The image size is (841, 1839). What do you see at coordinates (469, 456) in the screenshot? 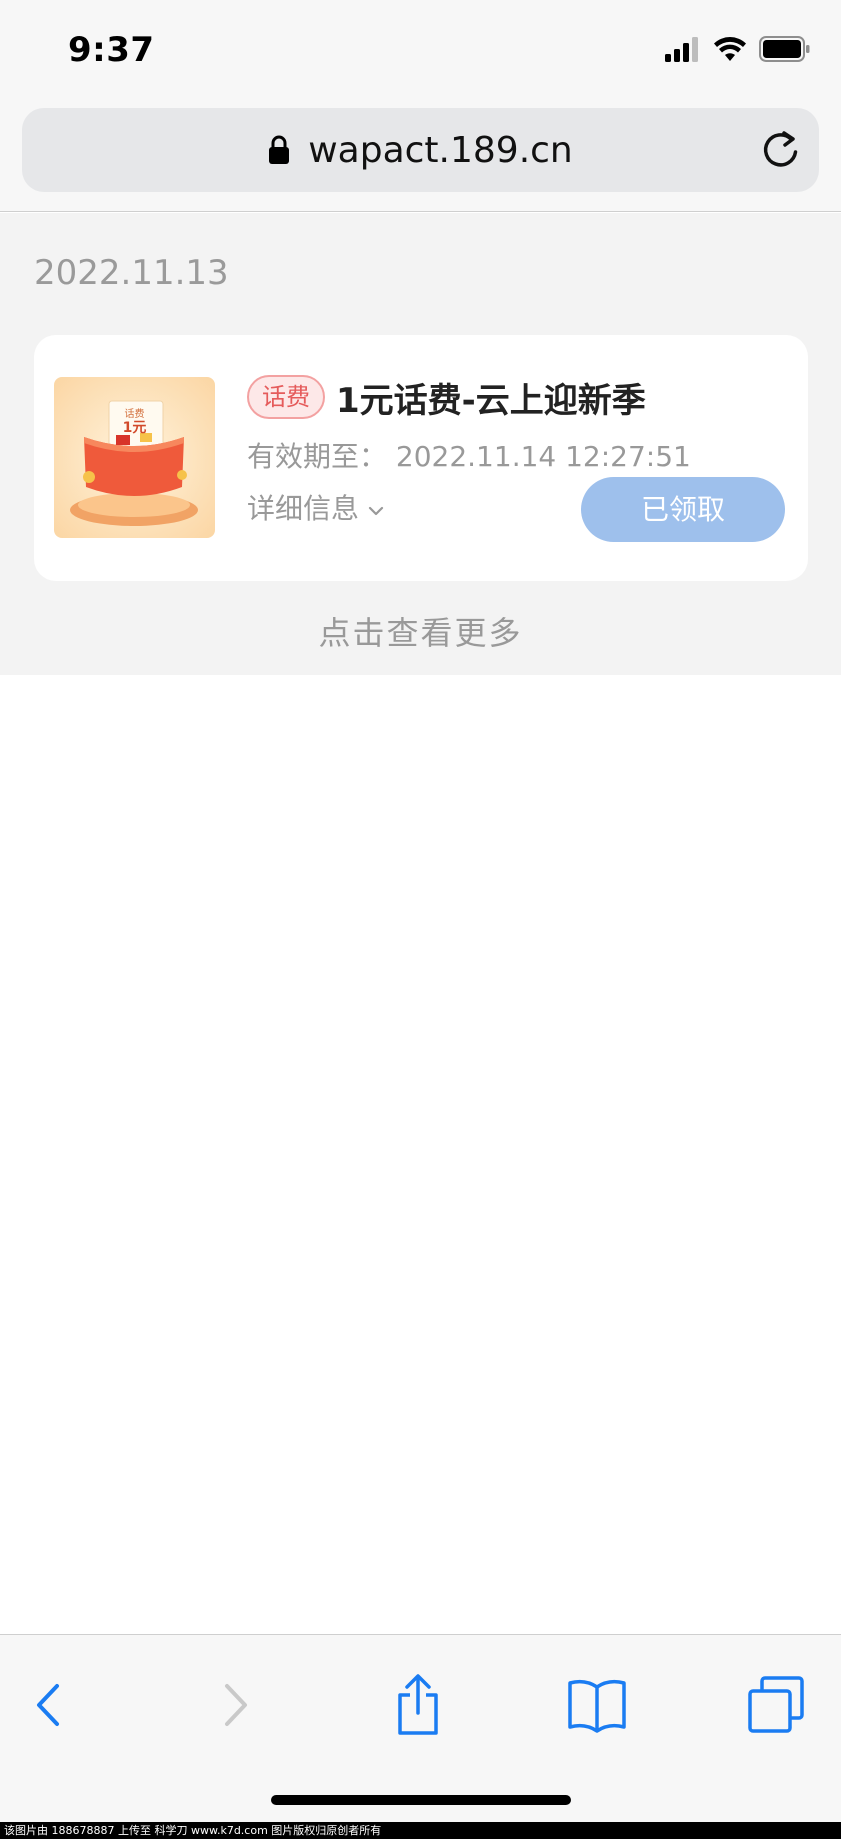
I see `validity-text: 有效期至： 2022.11.14 12:27:51` at bounding box center [469, 456].